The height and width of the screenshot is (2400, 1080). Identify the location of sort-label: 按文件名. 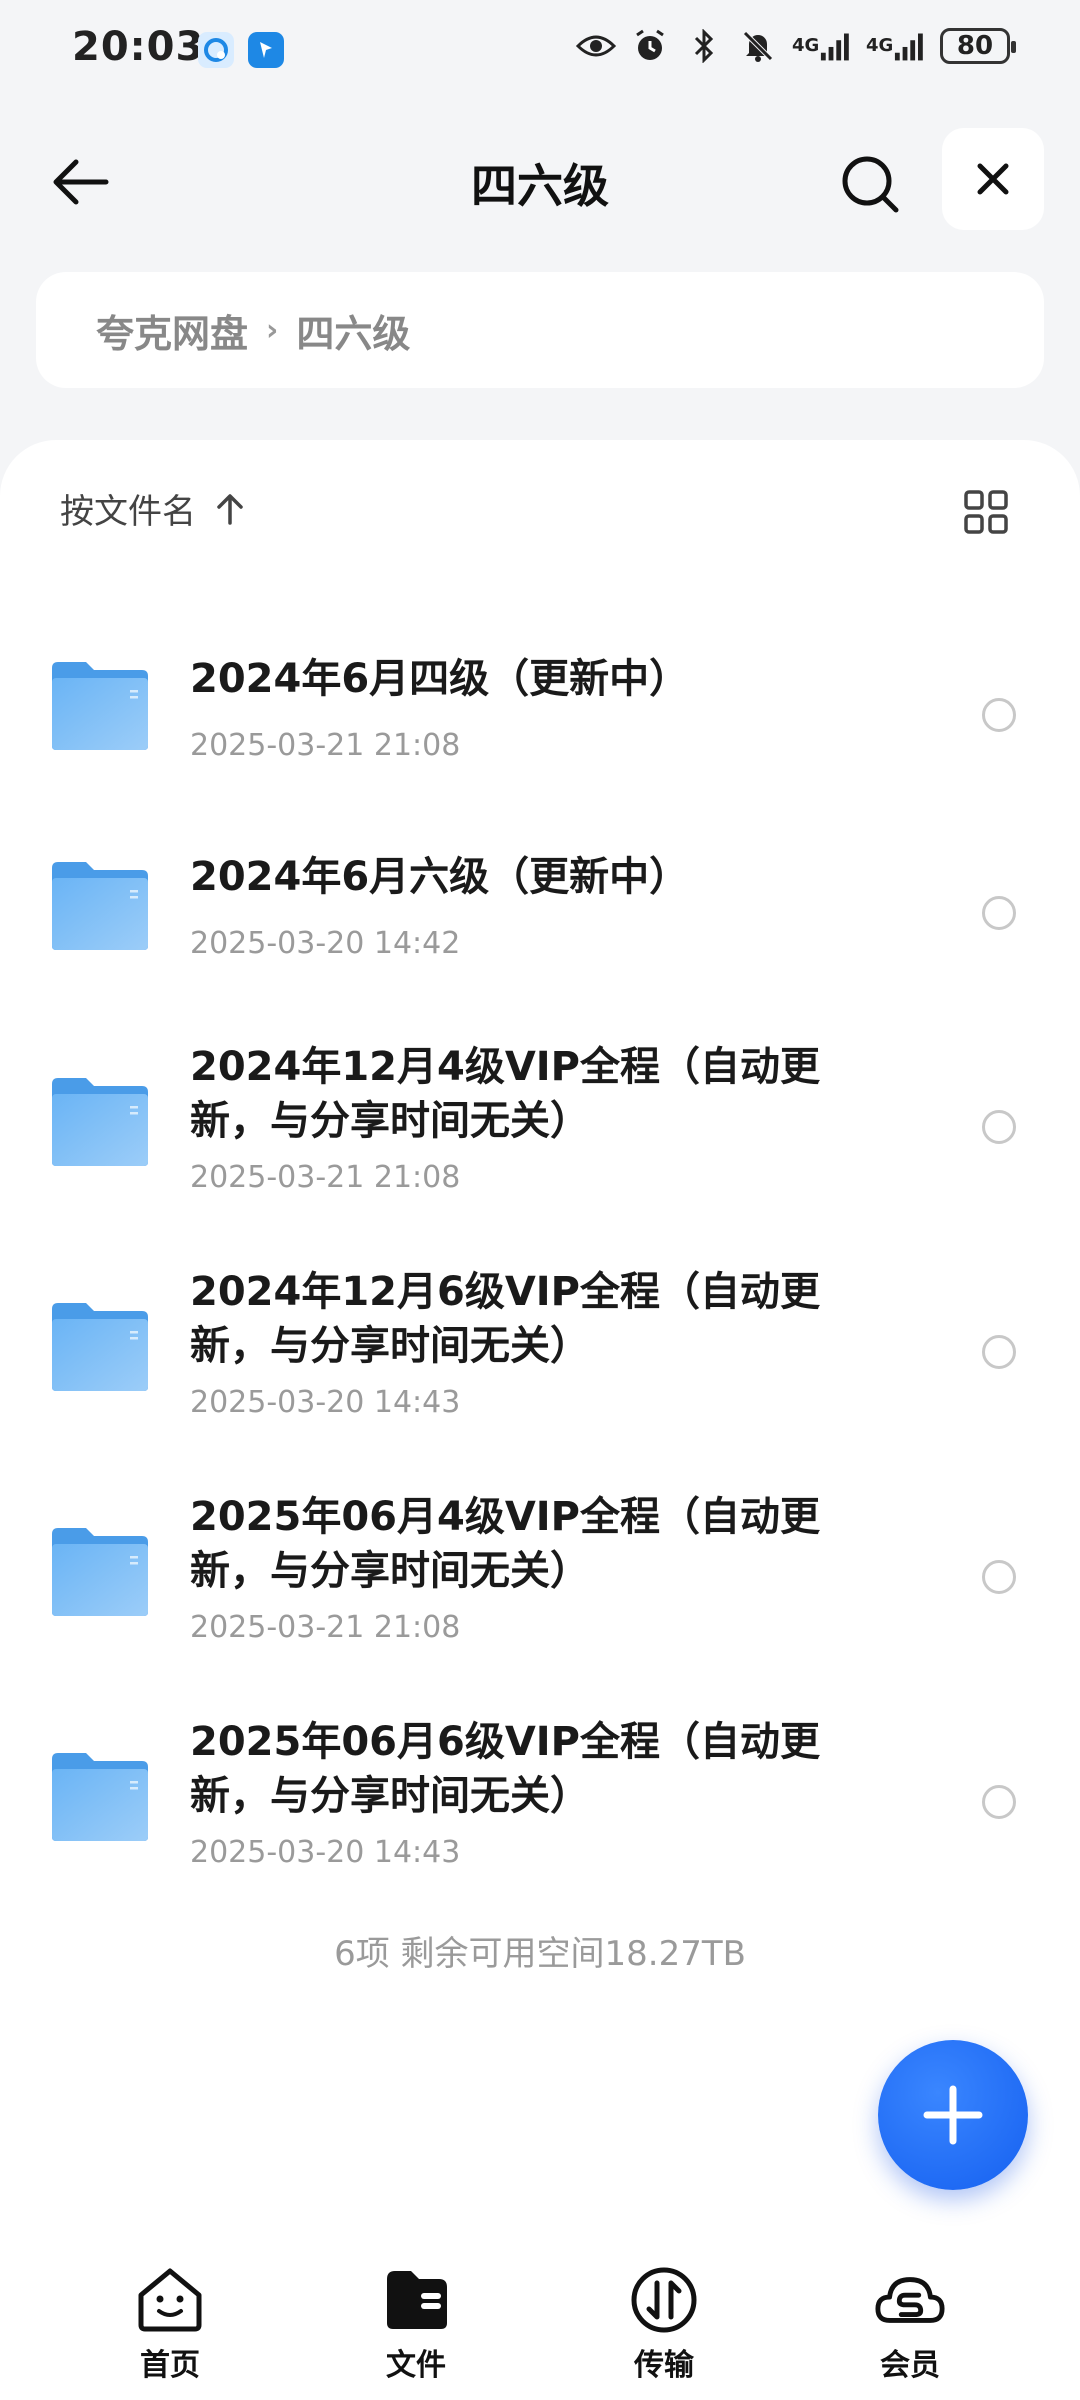
(128, 512).